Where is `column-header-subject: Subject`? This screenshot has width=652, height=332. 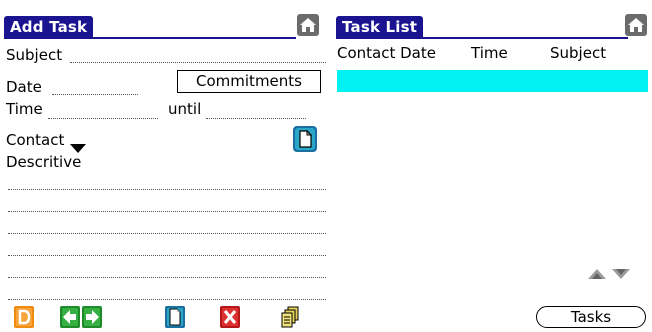 column-header-subject: Subject is located at coordinates (578, 53).